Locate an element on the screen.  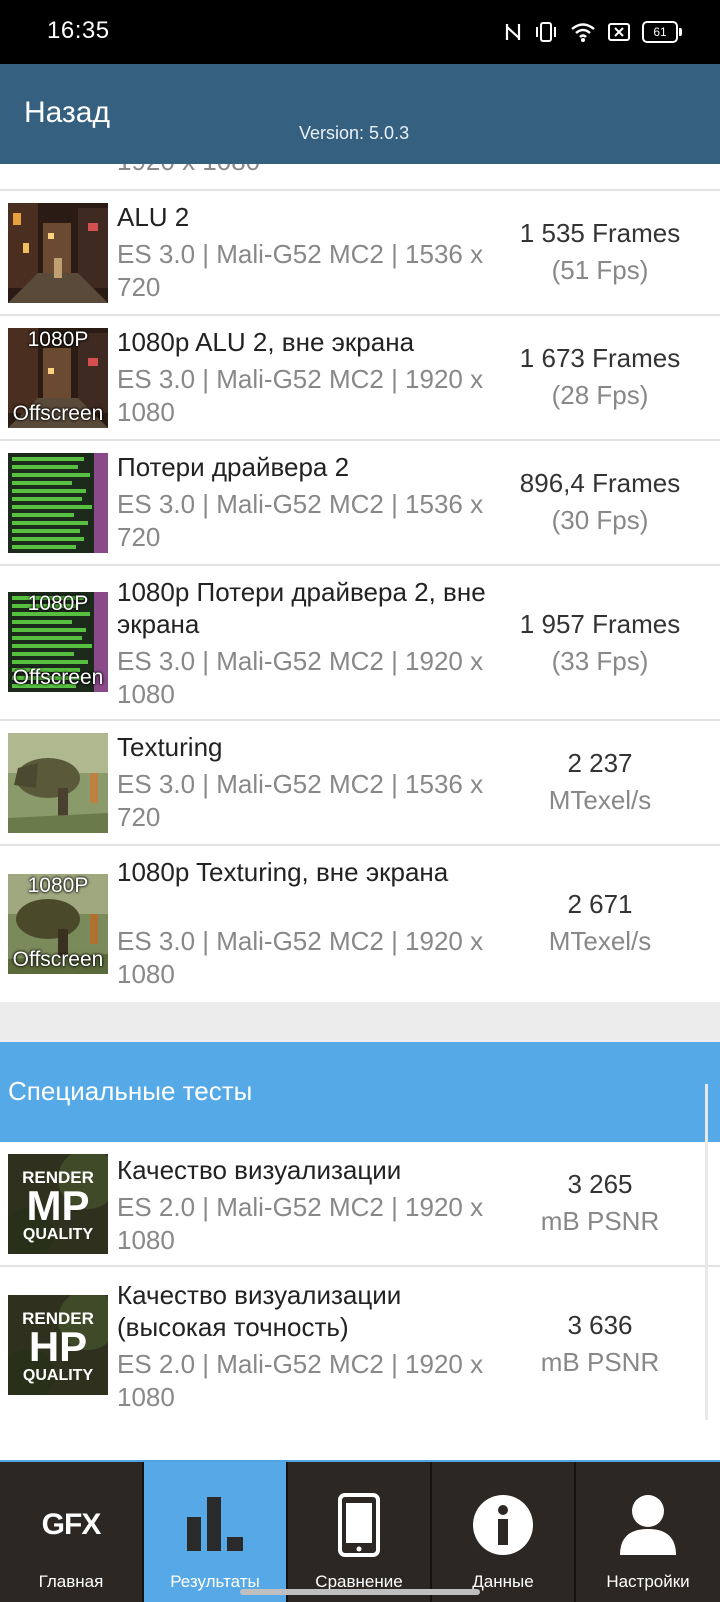
section-gap is located at coordinates (360, 1022).